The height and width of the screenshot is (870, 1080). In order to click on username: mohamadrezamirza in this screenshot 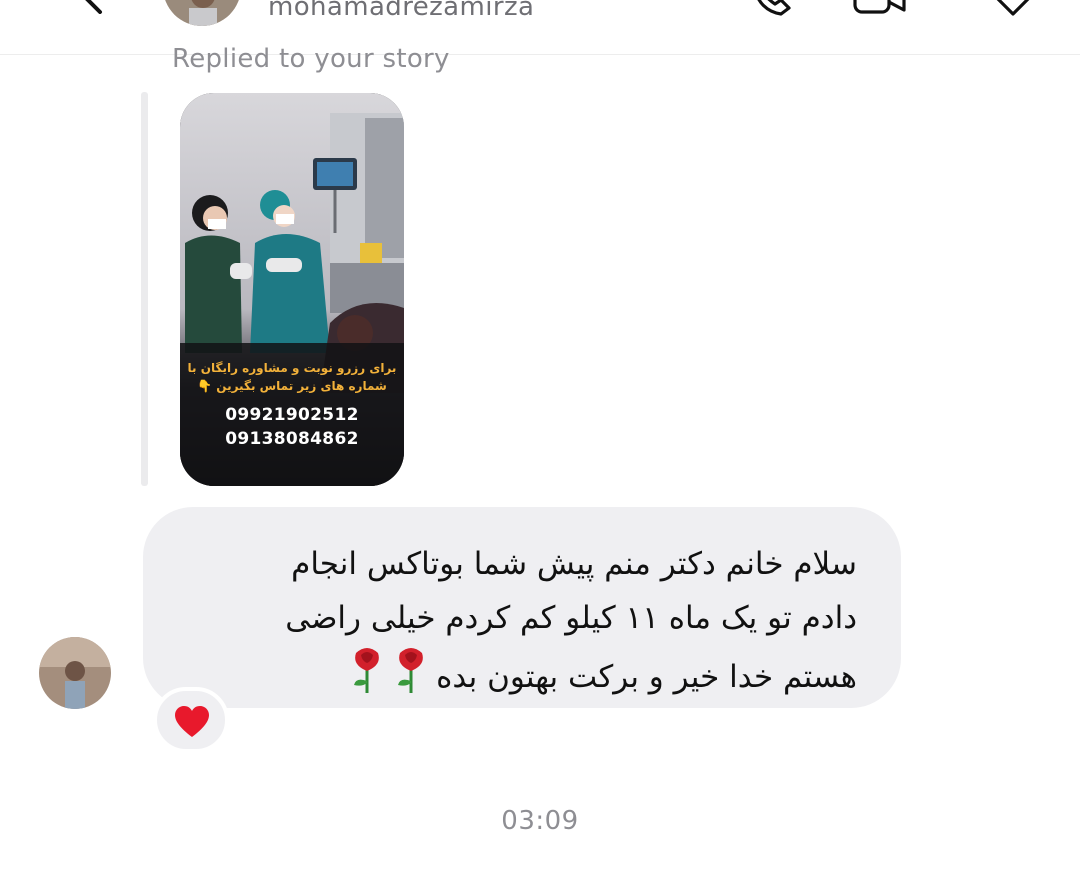, I will do `click(401, 11)`.